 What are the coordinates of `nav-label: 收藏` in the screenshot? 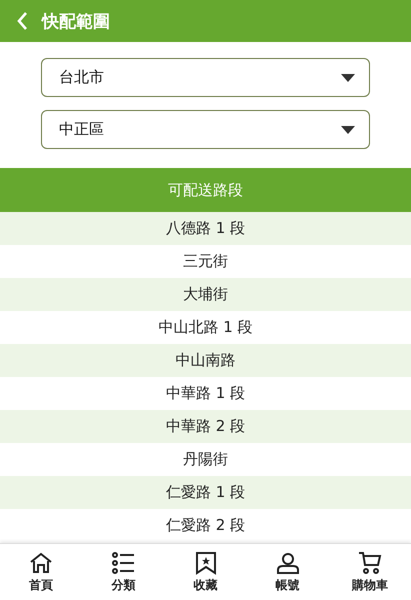 It's located at (206, 585).